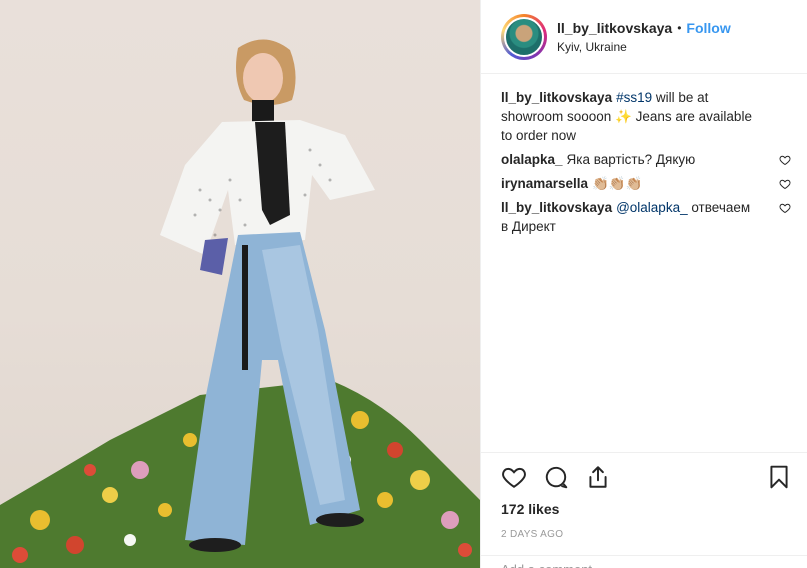 The image size is (807, 568). I want to click on comment-text: irynamarsella 👏🏼👏🏼👏🏼, so click(631, 183).